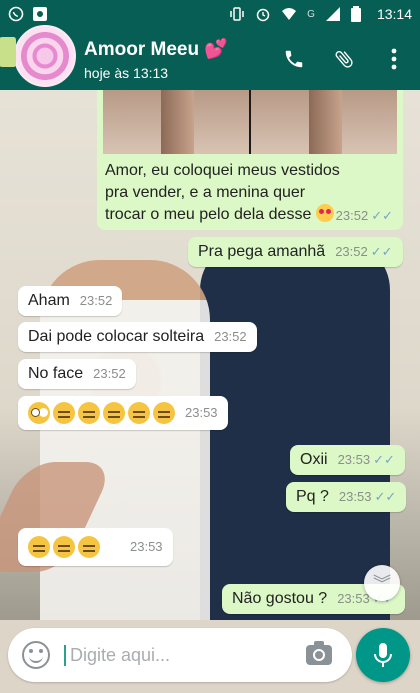 The height and width of the screenshot is (693, 420). I want to click on signal-icon, so click(333, 14).